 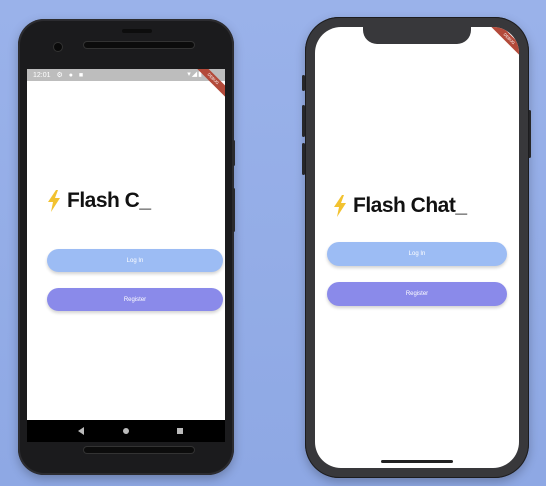 I want to click on status-notification-icons: ⚙ ● ■, so click(x=71, y=75).